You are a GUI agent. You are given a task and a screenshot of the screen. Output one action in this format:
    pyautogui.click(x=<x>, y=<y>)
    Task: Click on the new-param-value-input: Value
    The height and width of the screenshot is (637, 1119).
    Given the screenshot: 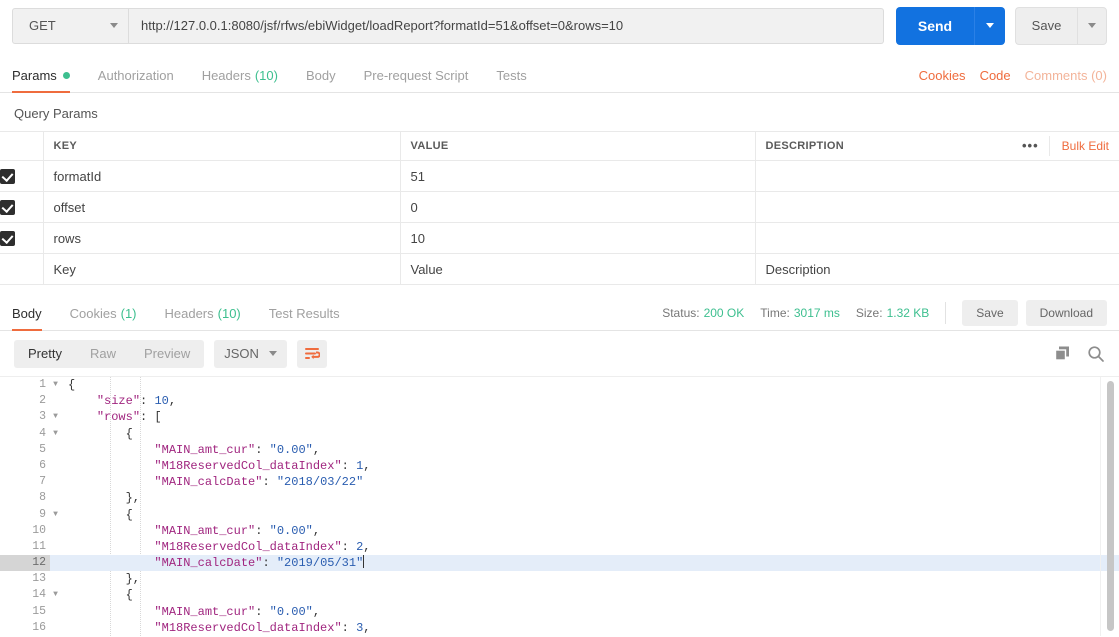 What is the action you would take?
    pyautogui.click(x=577, y=269)
    